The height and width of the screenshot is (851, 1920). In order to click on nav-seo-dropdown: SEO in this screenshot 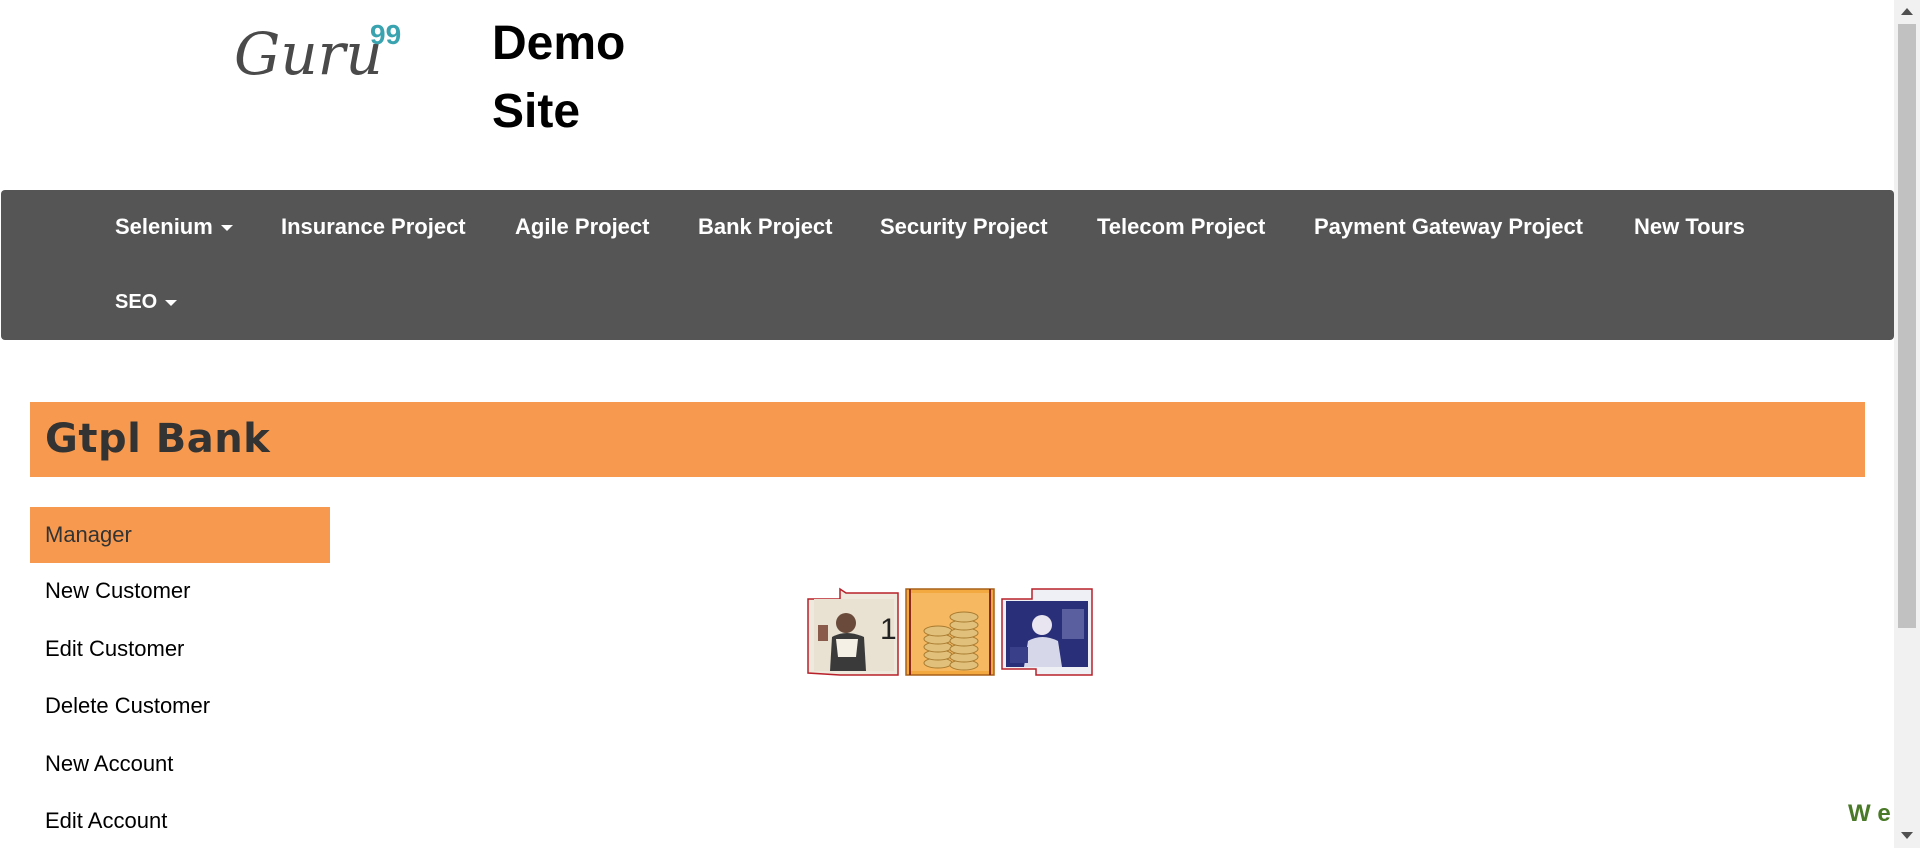, I will do `click(146, 302)`.